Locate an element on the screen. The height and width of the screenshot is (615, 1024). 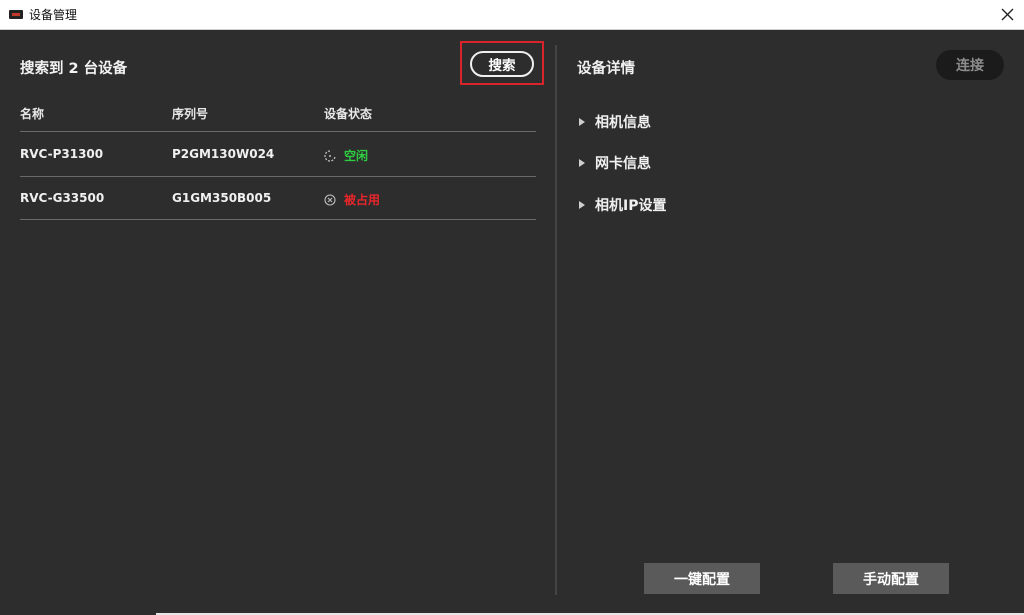
one-click-config-button: 一键配置 is located at coordinates (702, 578).